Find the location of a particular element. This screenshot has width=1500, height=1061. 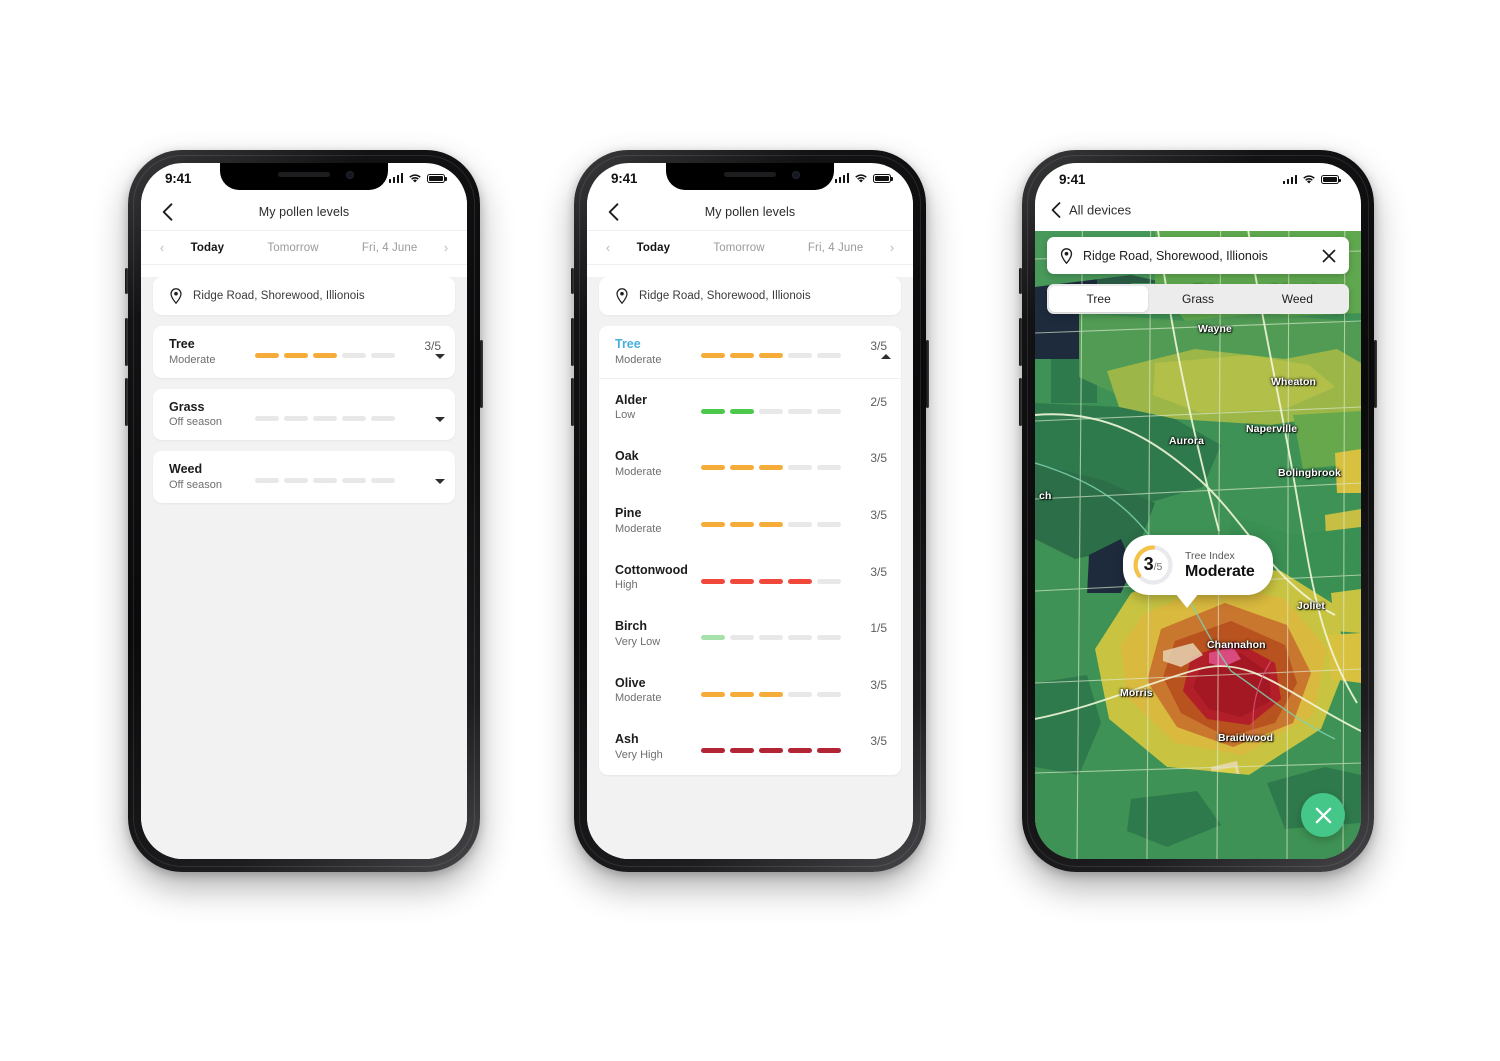

all-devices-back-button: All devices is located at coordinates (1091, 210).